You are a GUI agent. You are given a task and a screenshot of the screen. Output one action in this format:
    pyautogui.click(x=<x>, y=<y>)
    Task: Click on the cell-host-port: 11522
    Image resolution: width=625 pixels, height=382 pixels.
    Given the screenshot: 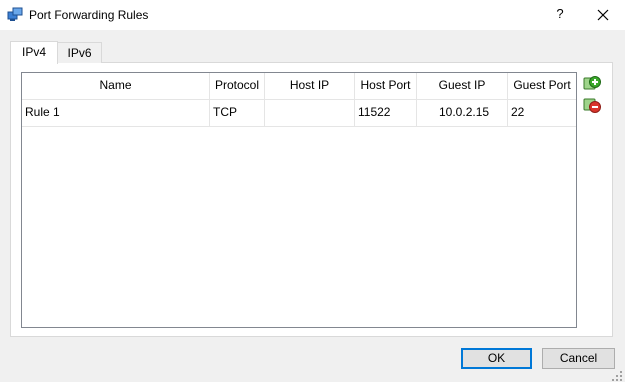 What is the action you would take?
    pyautogui.click(x=386, y=112)
    